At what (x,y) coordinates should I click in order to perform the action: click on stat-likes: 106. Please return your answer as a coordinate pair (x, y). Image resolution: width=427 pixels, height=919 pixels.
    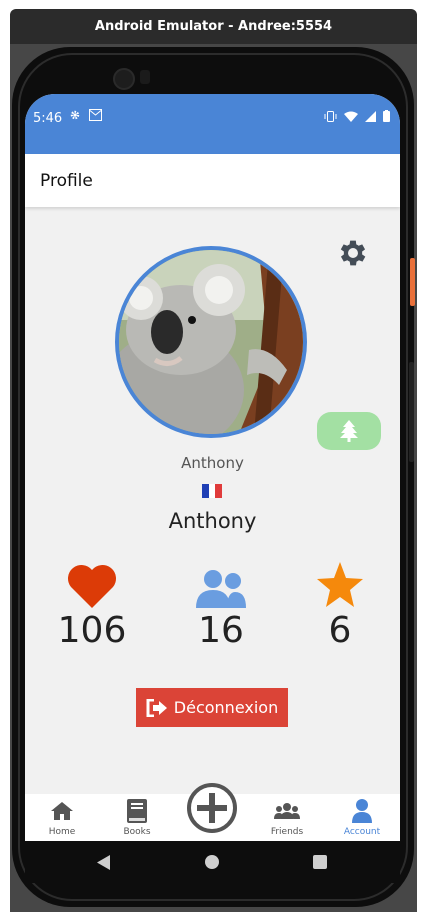
    Looking at the image, I should click on (92, 605).